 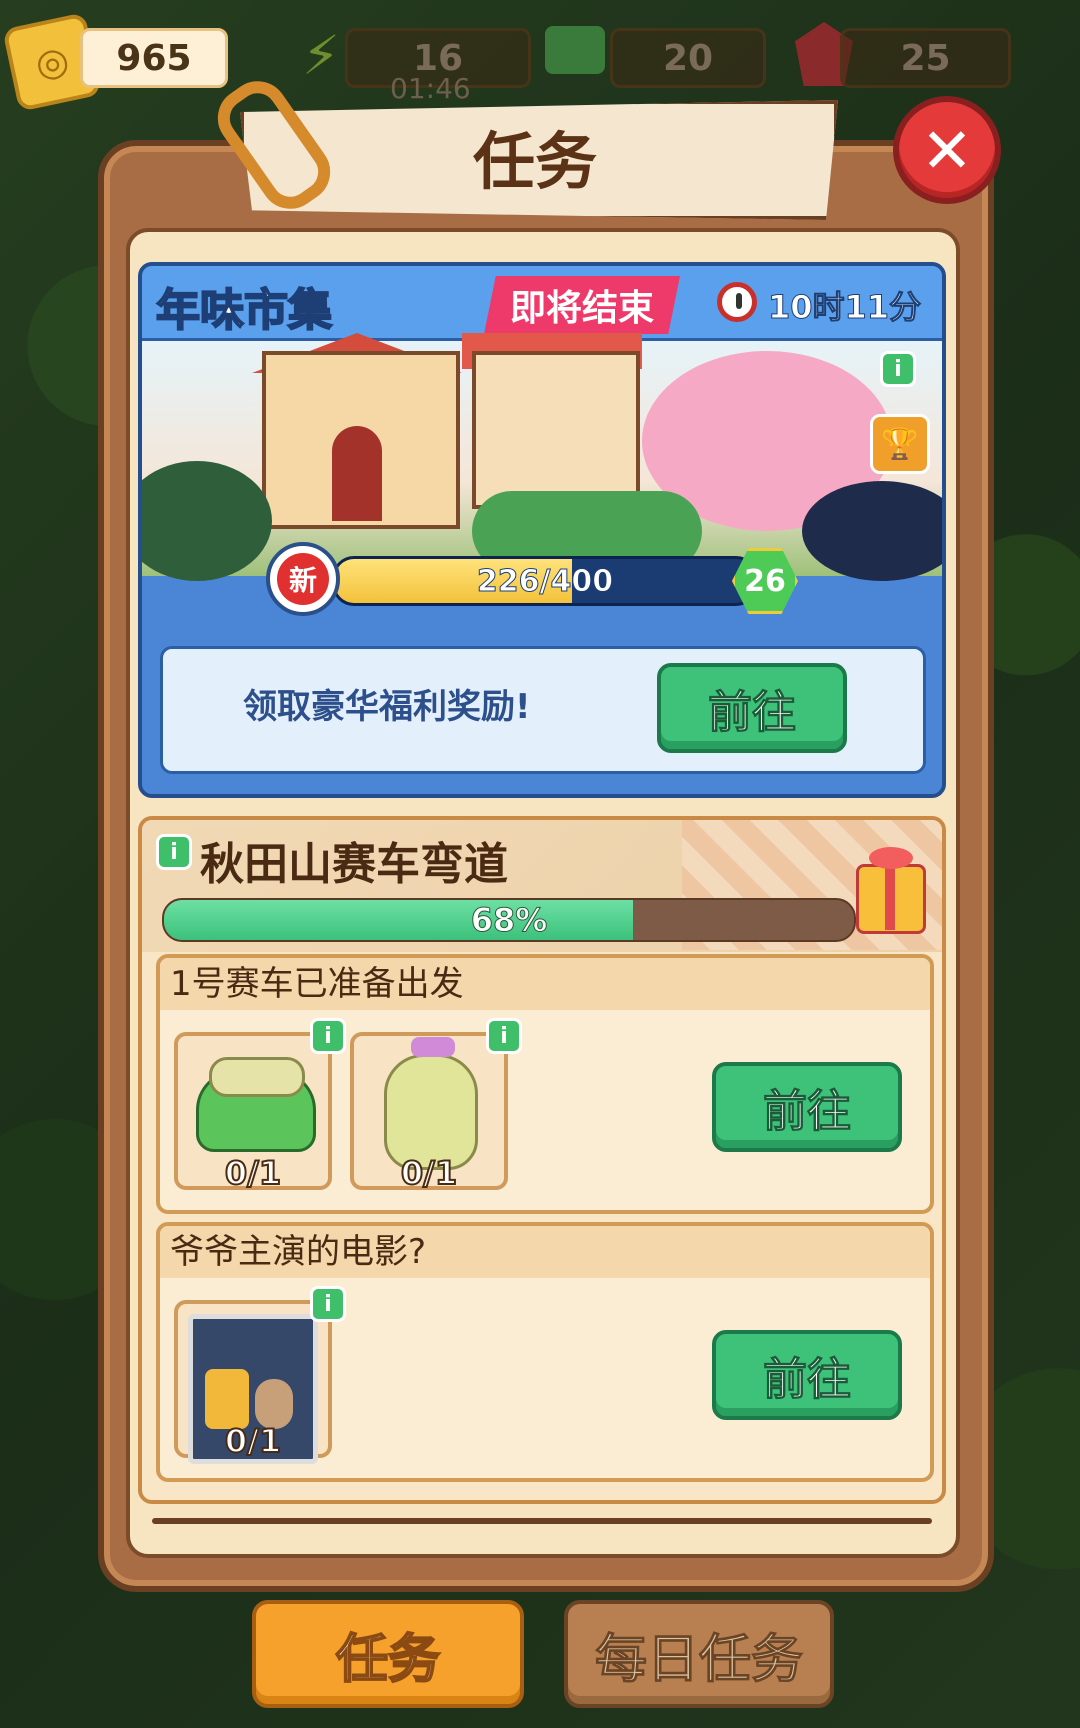 I want to click on new-badge-label: 新, so click(x=303, y=579).